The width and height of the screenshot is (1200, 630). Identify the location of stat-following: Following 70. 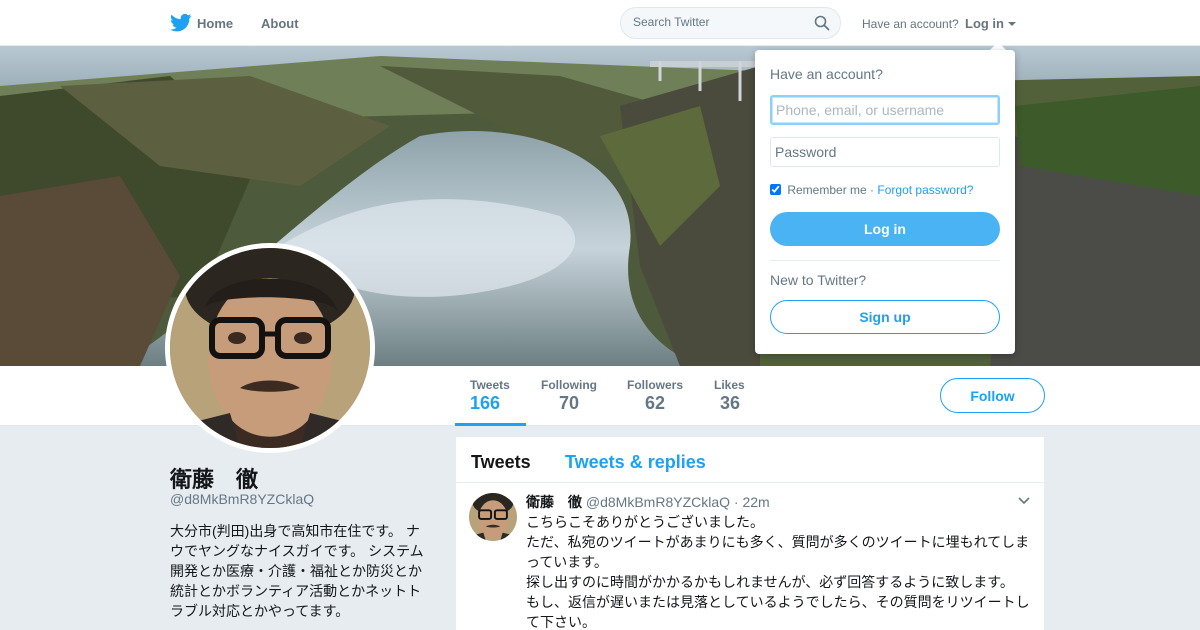
(569, 396).